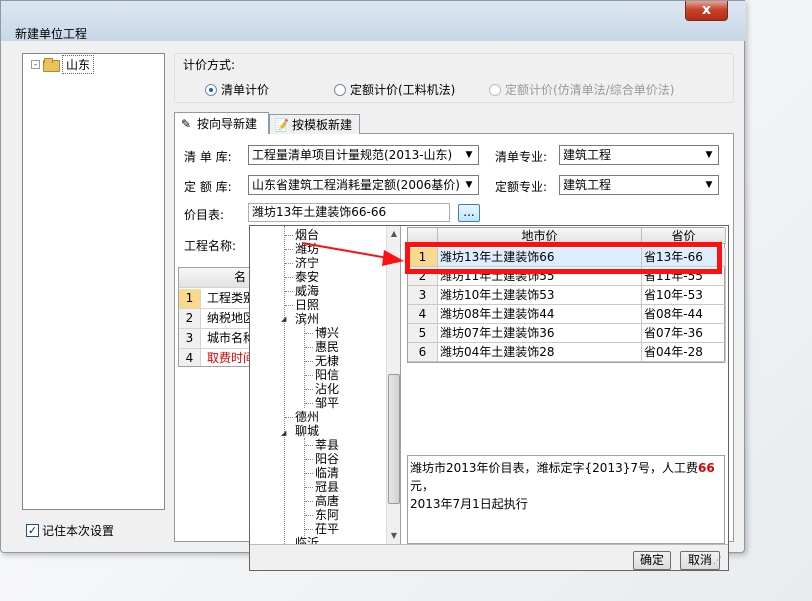 Image resolution: width=812 pixels, height=601 pixels. What do you see at coordinates (394, 89) in the screenshot?
I see `radio-quota-pricing: 定额计价(工料机法)` at bounding box center [394, 89].